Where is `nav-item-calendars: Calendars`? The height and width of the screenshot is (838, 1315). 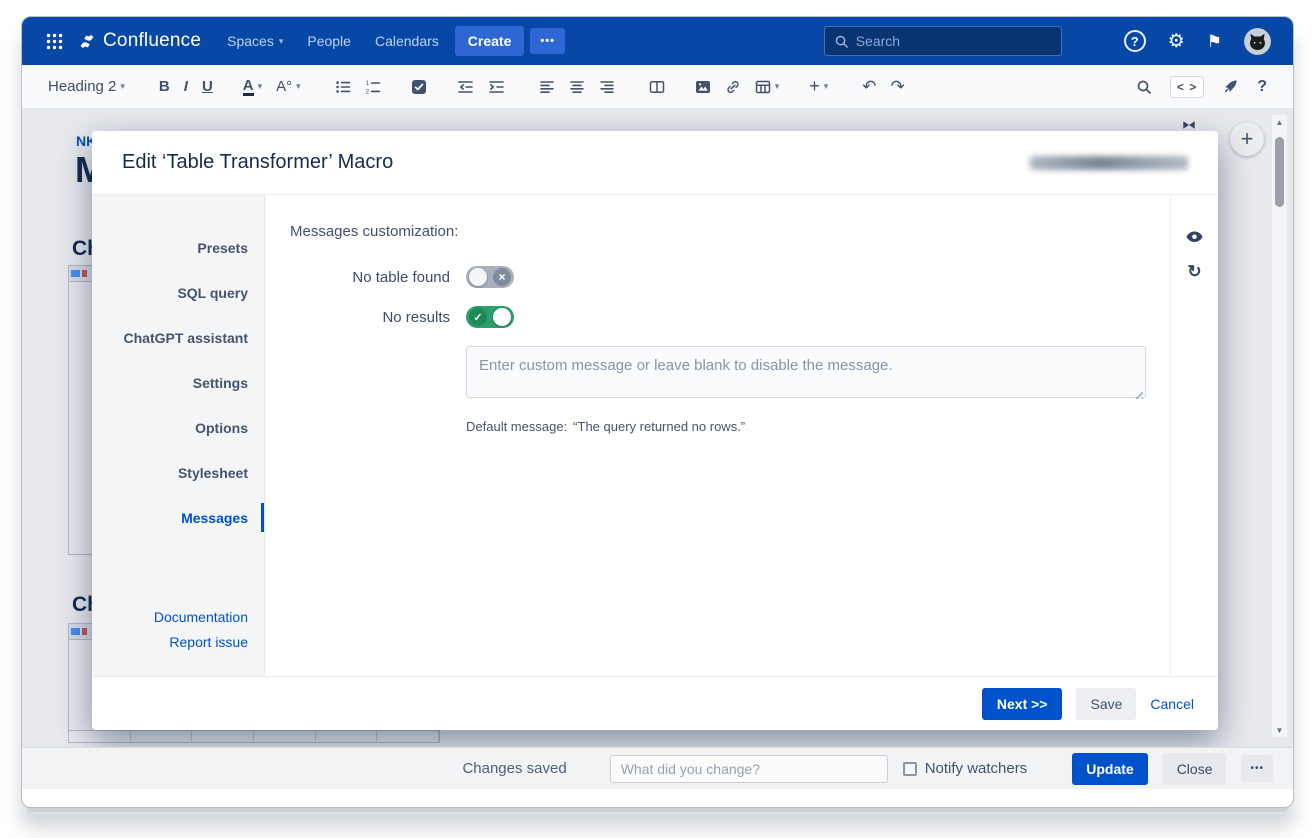
nav-item-calendars: Calendars is located at coordinates (407, 41).